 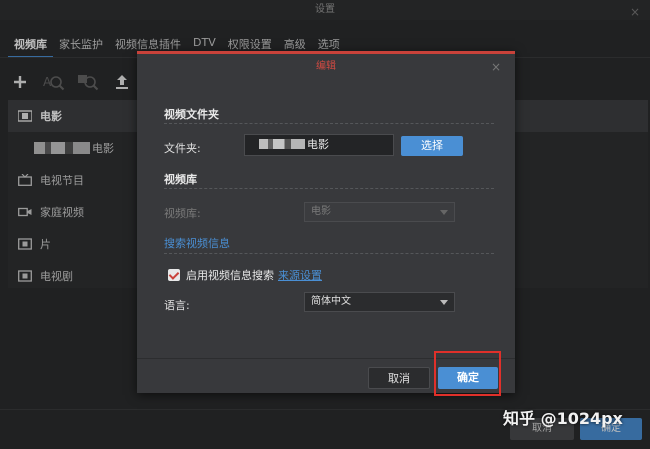 What do you see at coordinates (177, 305) in the screenshot?
I see `language-label: 语言:` at bounding box center [177, 305].